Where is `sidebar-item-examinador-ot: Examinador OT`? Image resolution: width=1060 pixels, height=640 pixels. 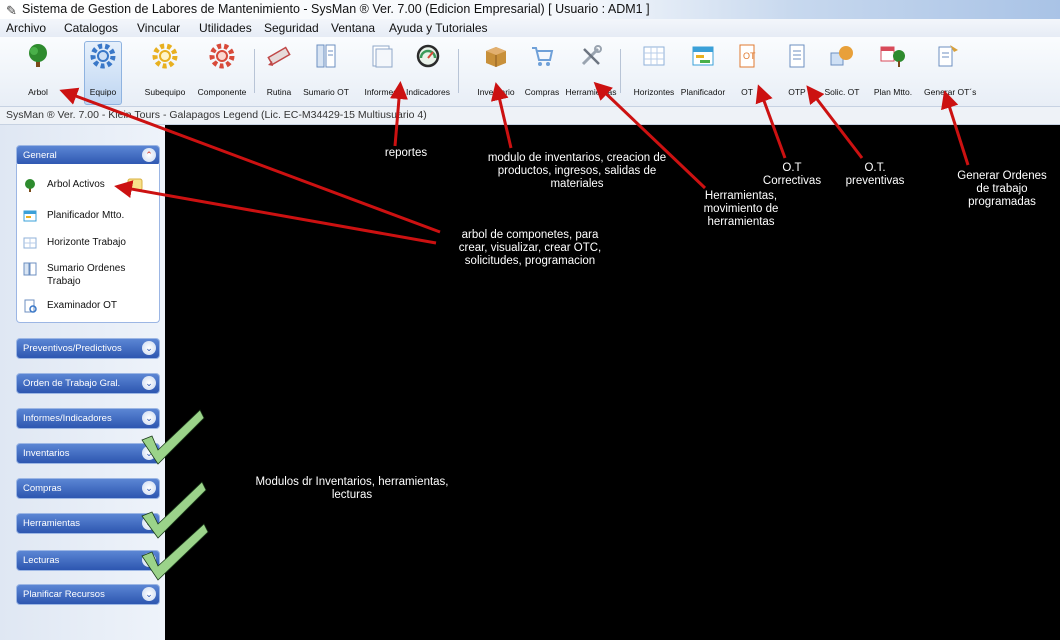 sidebar-item-examinador-ot: Examinador OT is located at coordinates (88, 306).